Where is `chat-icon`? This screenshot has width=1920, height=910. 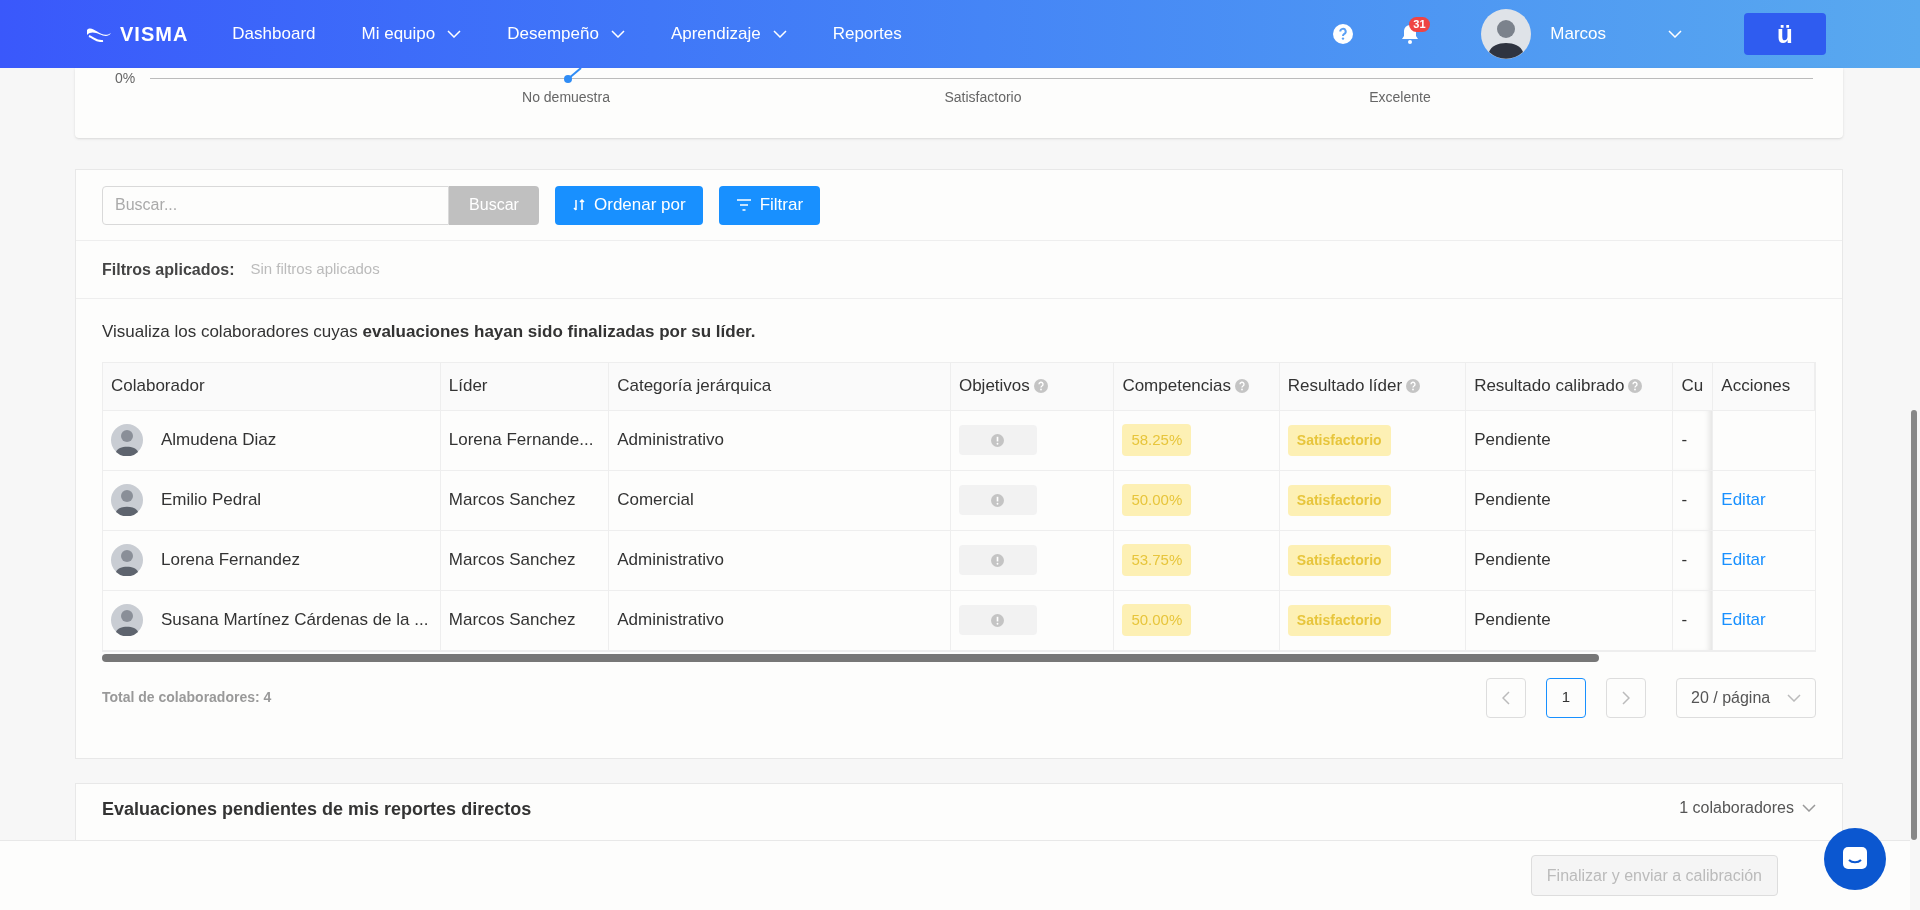 chat-icon is located at coordinates (1855, 859).